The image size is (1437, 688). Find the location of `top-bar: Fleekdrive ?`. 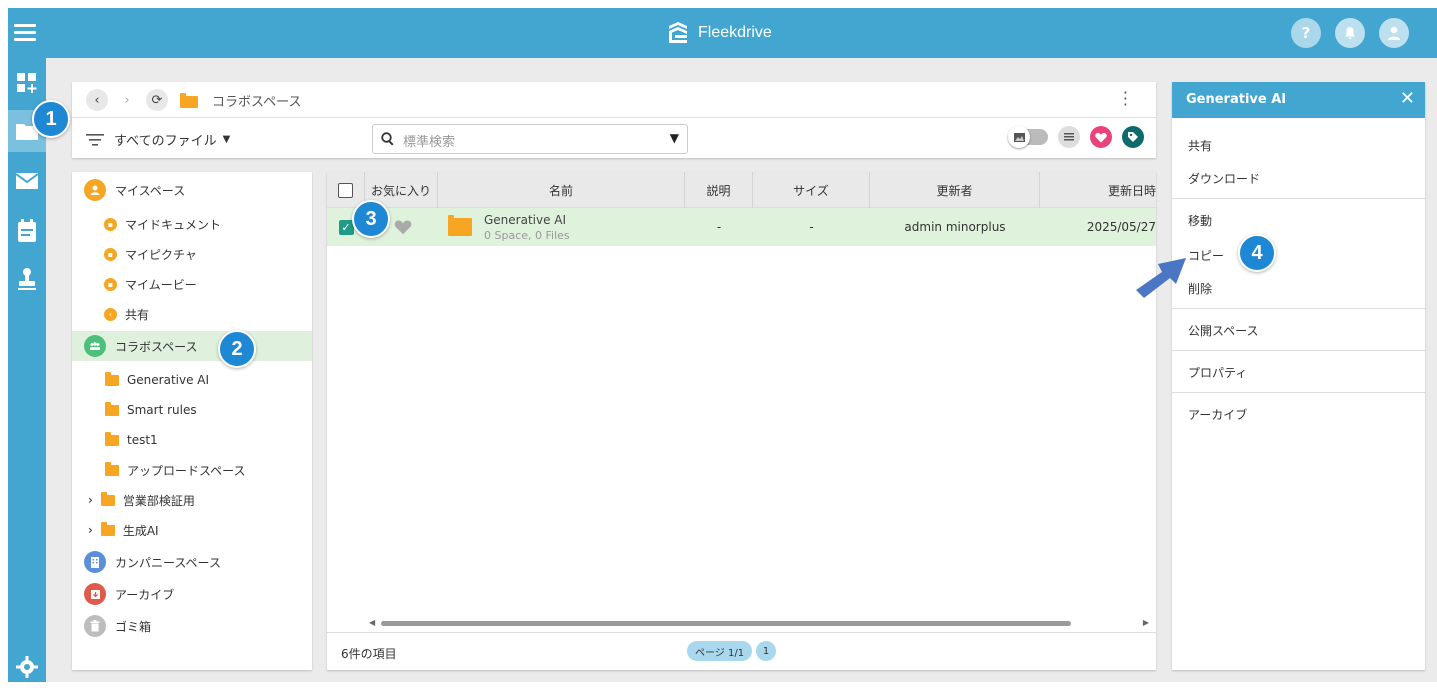

top-bar: Fleekdrive ? is located at coordinates (722, 33).